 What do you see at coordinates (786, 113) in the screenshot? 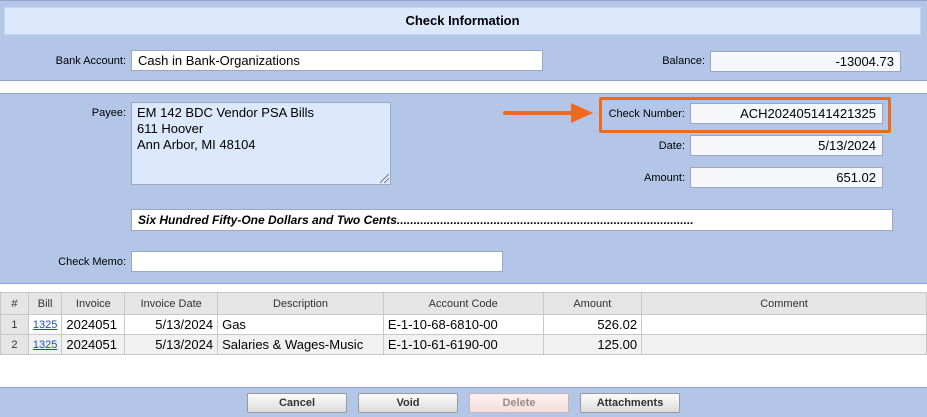
I see `check-number-field: ACH202405141421325` at bounding box center [786, 113].